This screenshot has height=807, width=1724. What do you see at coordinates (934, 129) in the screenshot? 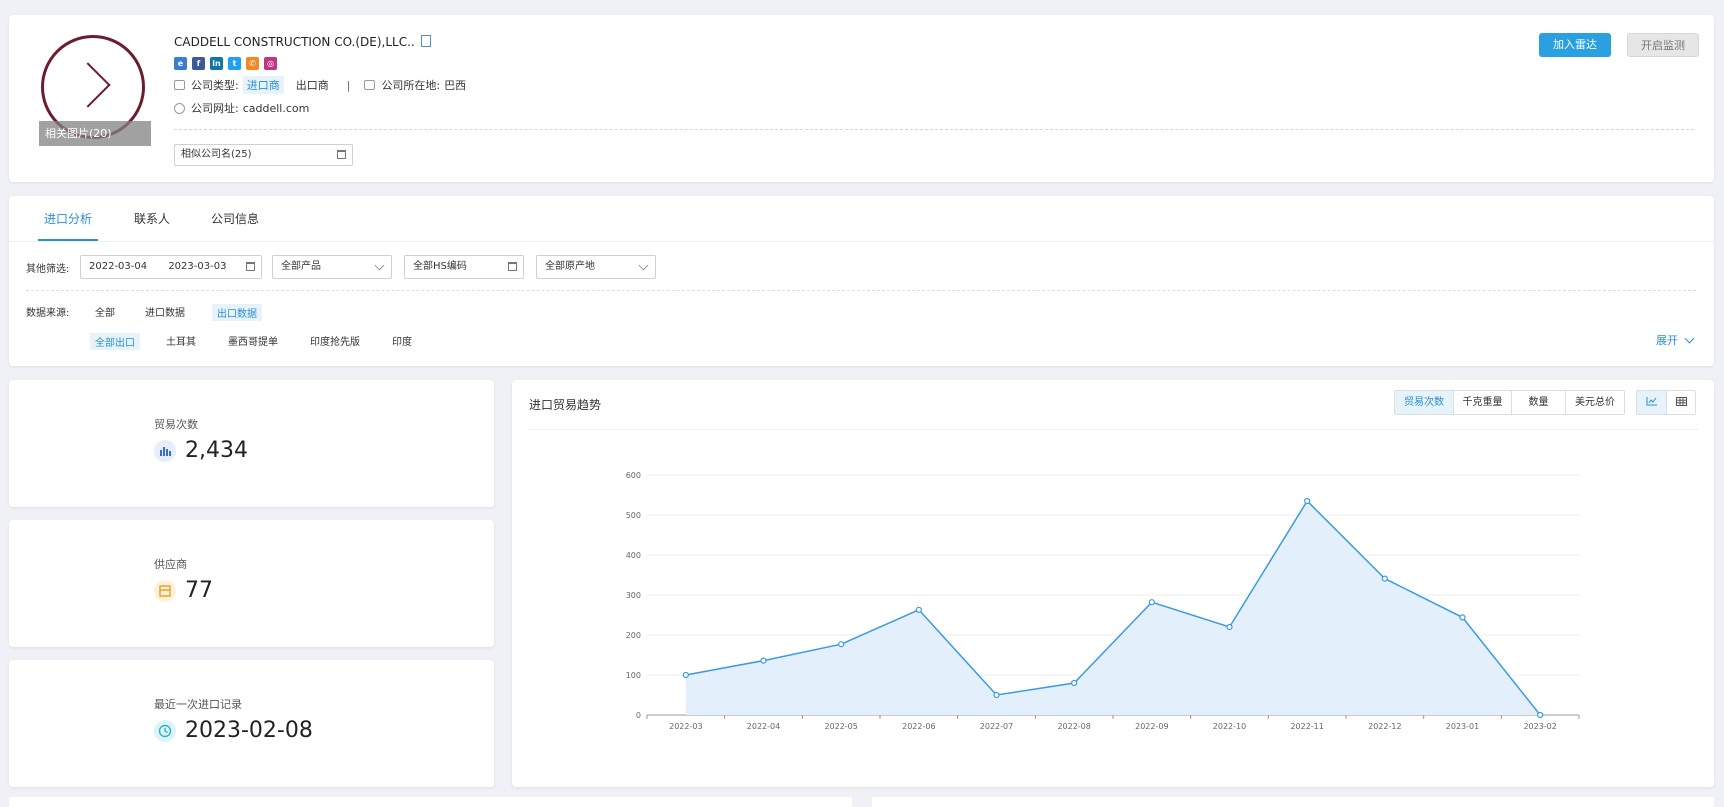
I see `divider` at bounding box center [934, 129].